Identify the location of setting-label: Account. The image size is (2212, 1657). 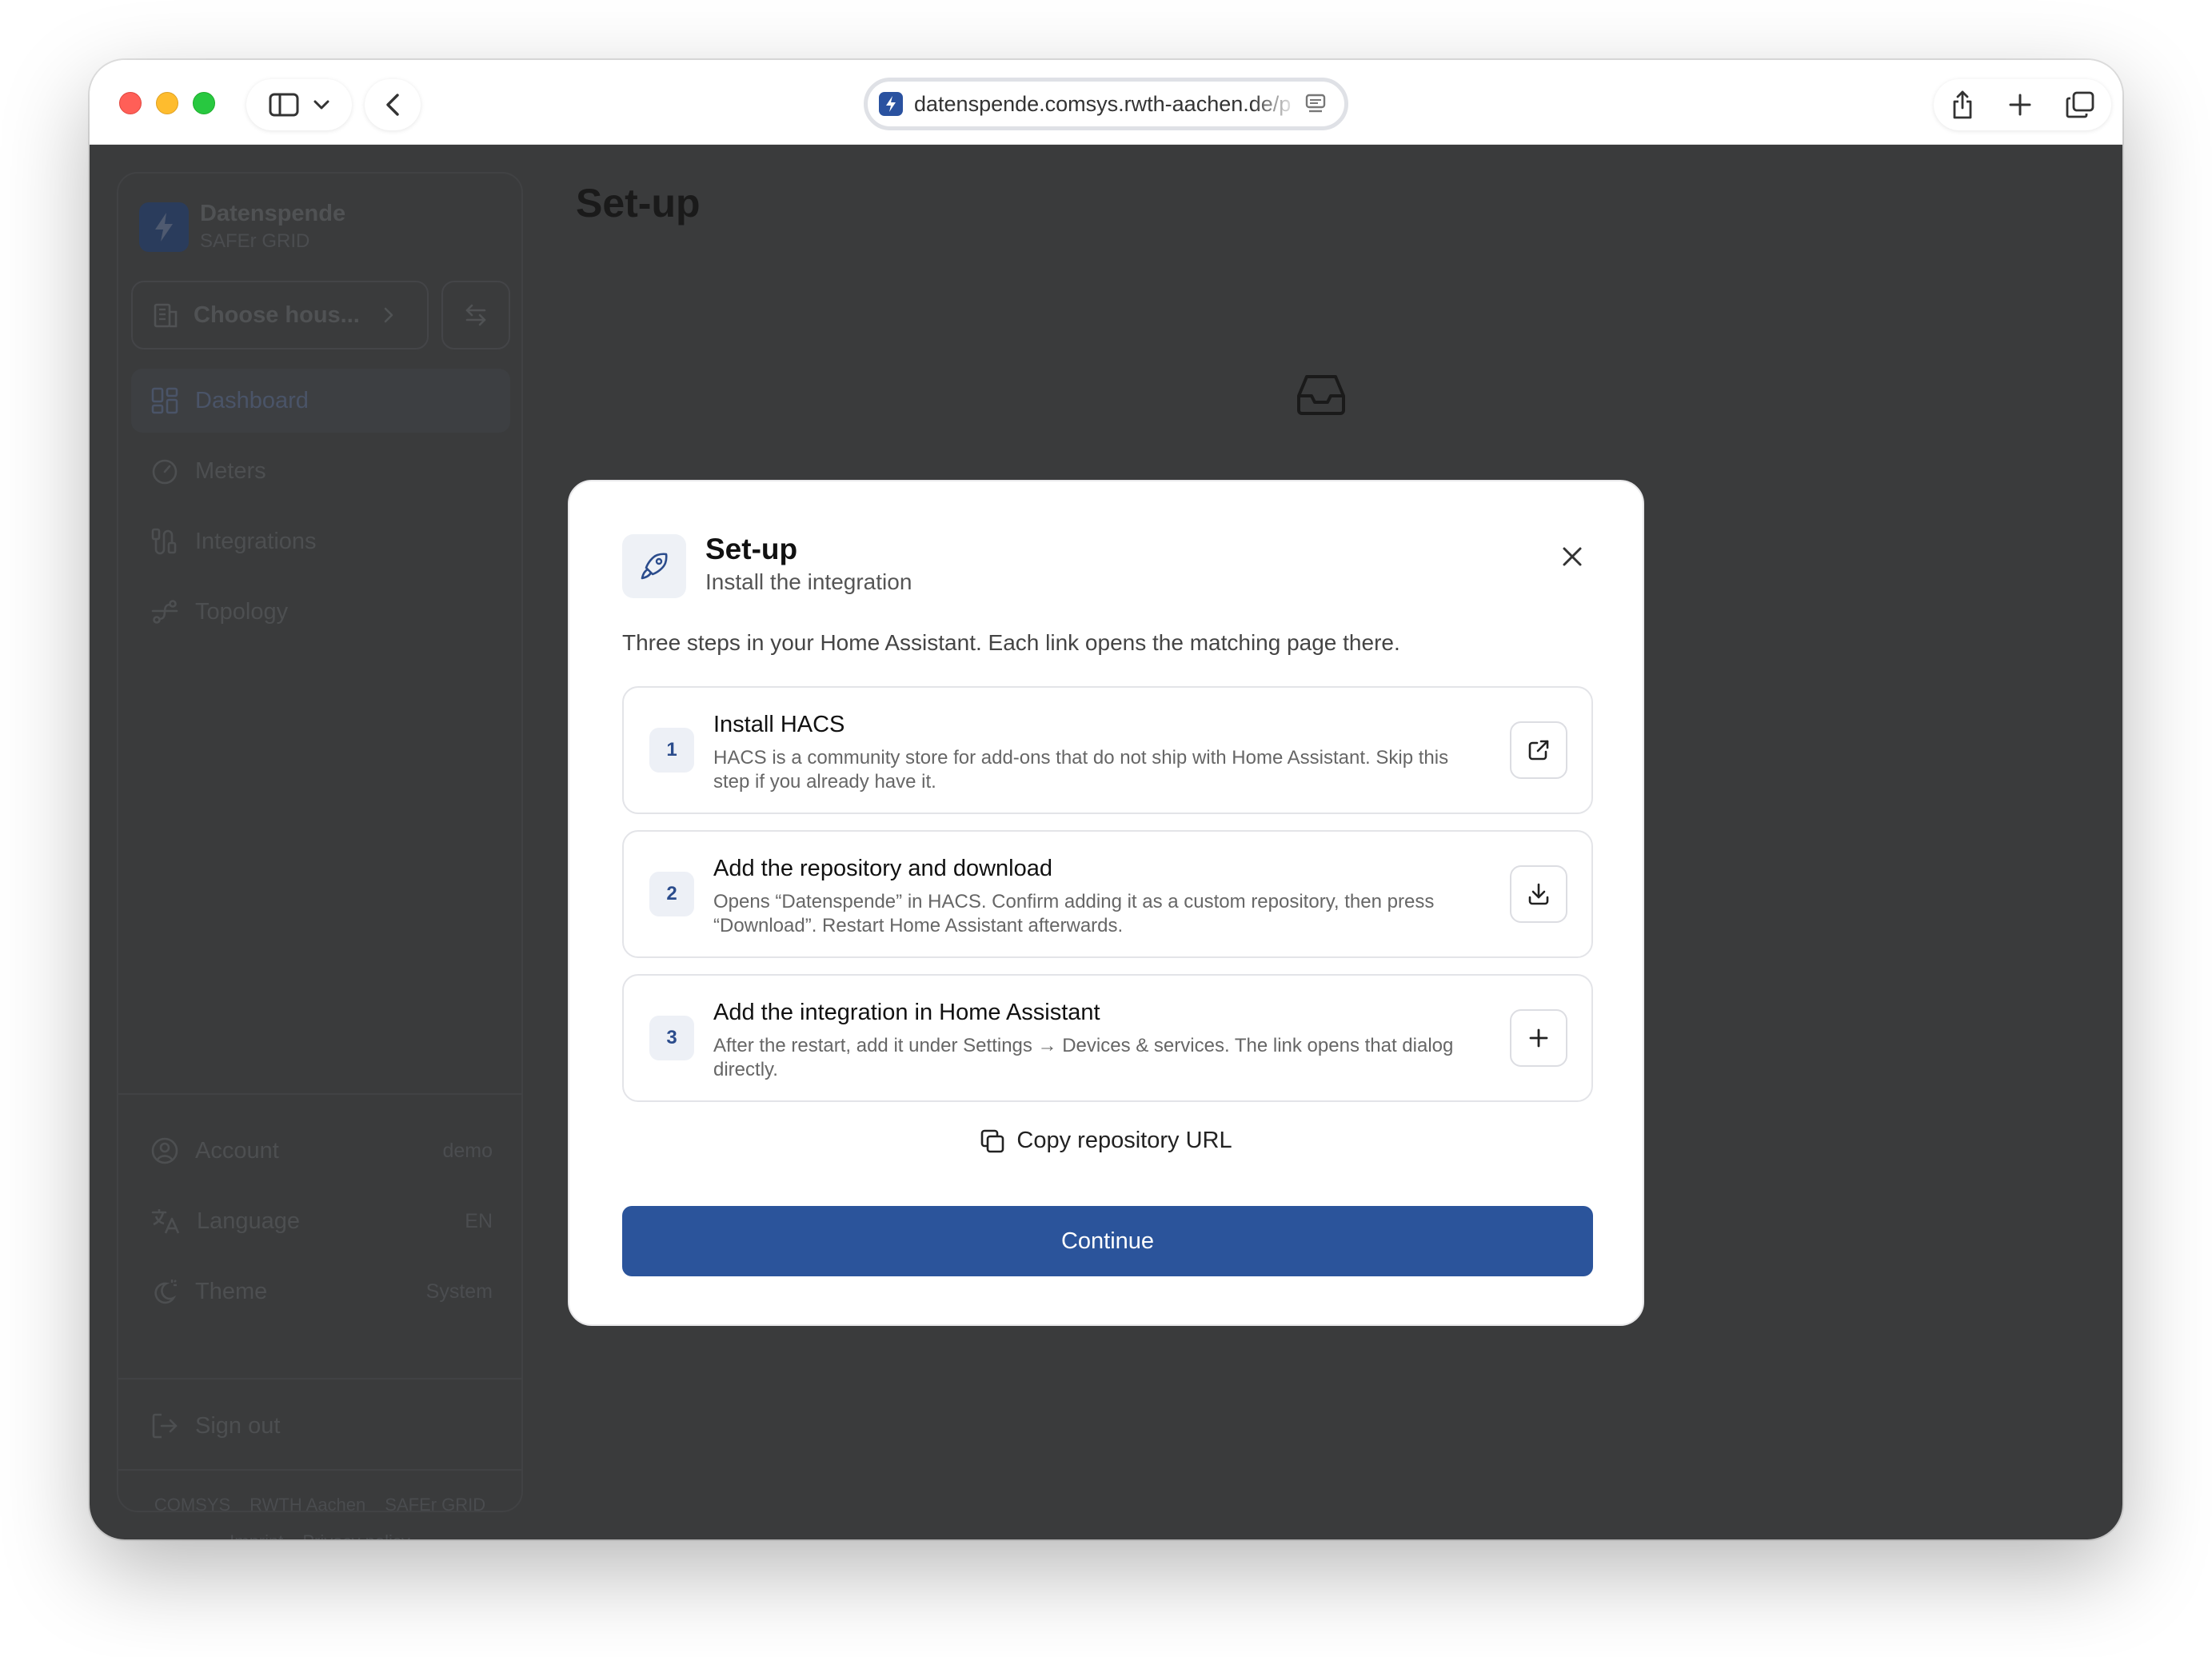
(237, 1150).